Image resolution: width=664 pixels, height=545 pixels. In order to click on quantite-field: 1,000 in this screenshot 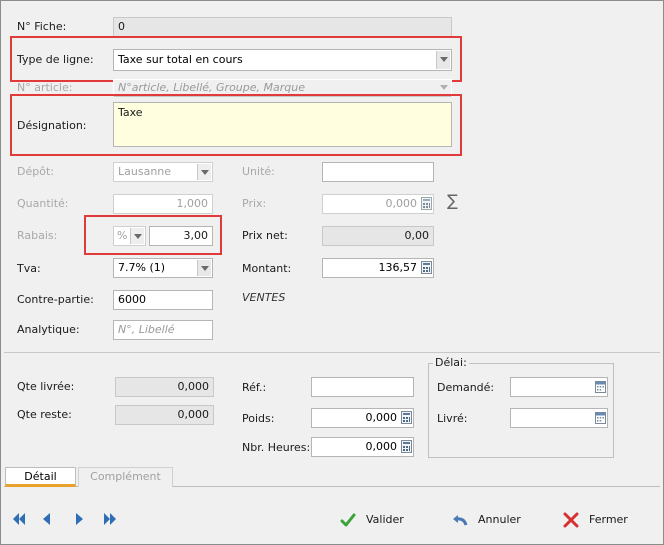, I will do `click(163, 204)`.